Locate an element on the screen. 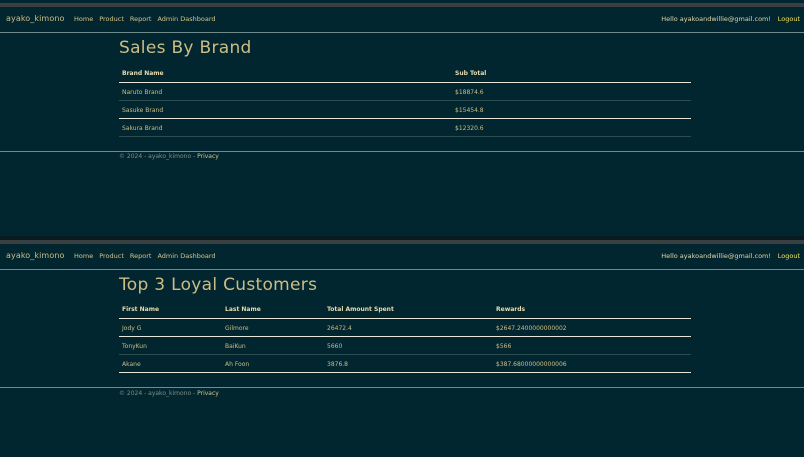 The width and height of the screenshot is (804, 457). table-row: Sasuke Brand $15454.8 is located at coordinates (405, 110).